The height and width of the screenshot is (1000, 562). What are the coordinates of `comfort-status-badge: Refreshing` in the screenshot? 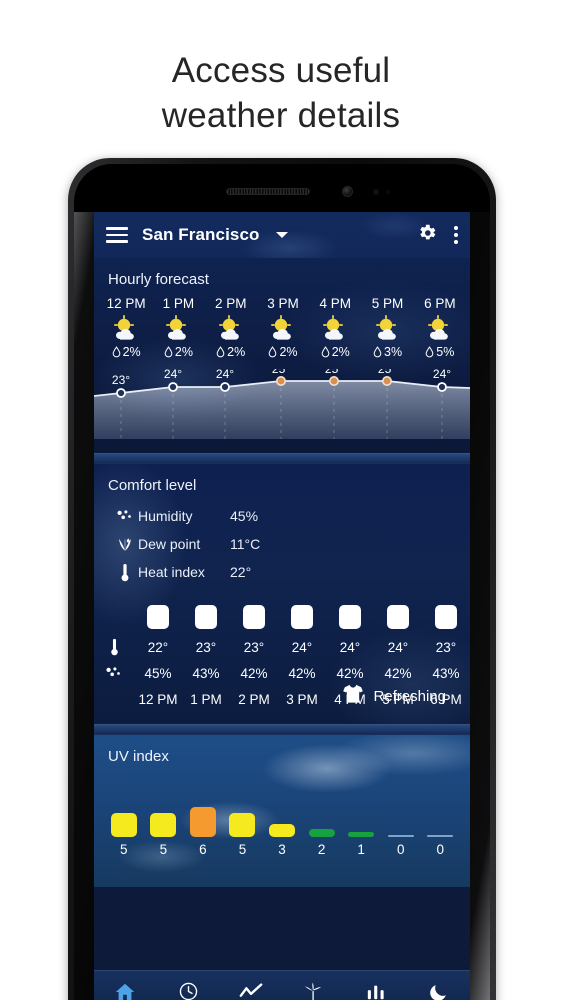 It's located at (394, 696).